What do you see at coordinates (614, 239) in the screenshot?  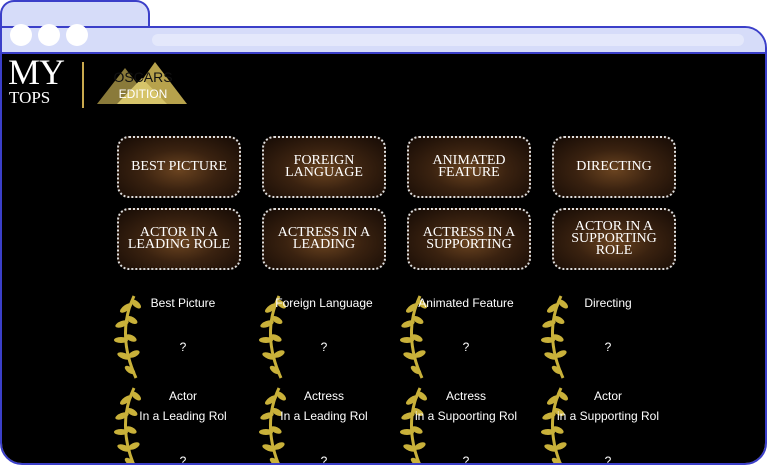 I see `category-actor-supporting-button: ACTOR IN A SUPPORTING ROLE` at bounding box center [614, 239].